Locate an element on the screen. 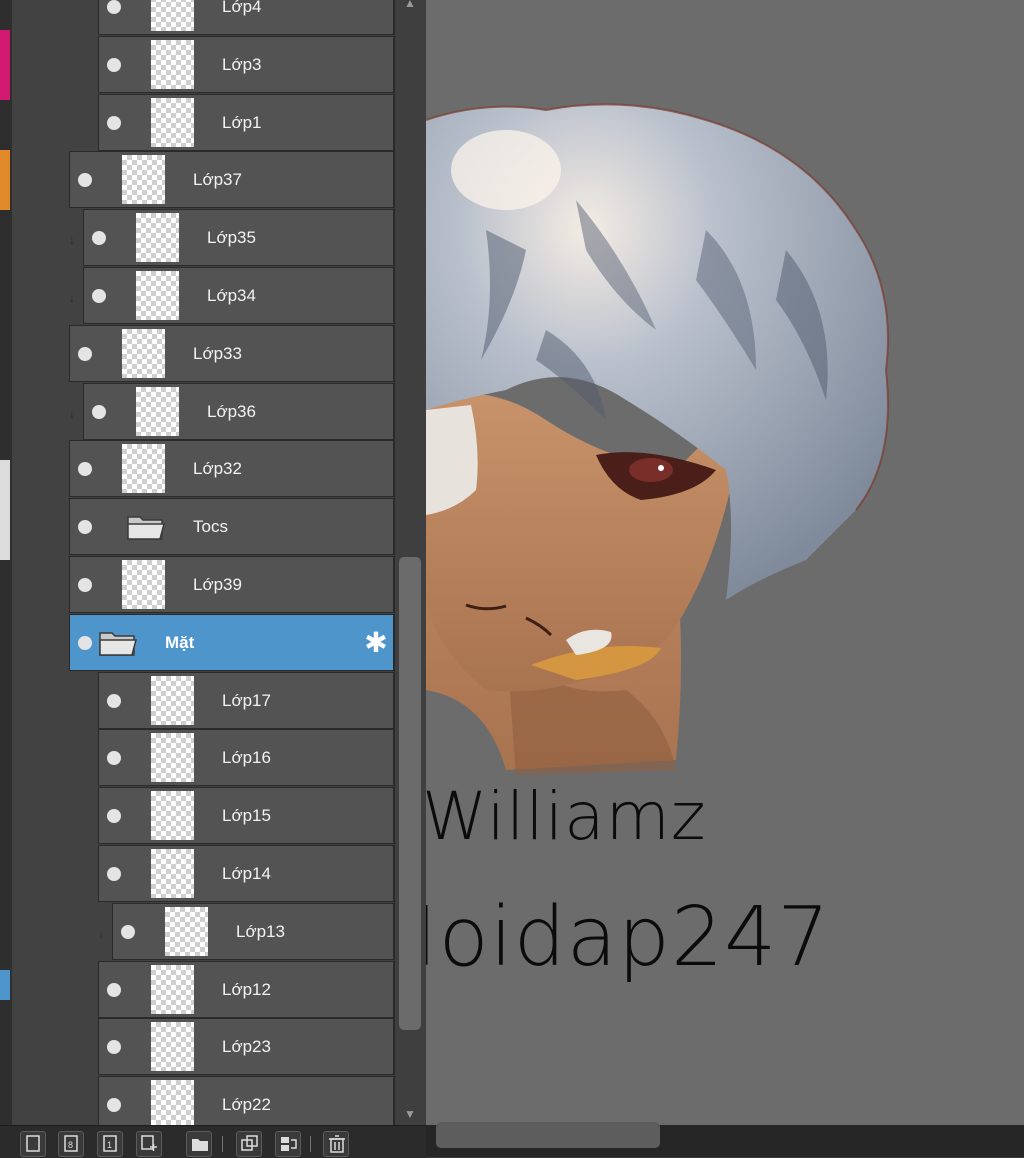  layer-row: Lớp36 is located at coordinates (238, 411).